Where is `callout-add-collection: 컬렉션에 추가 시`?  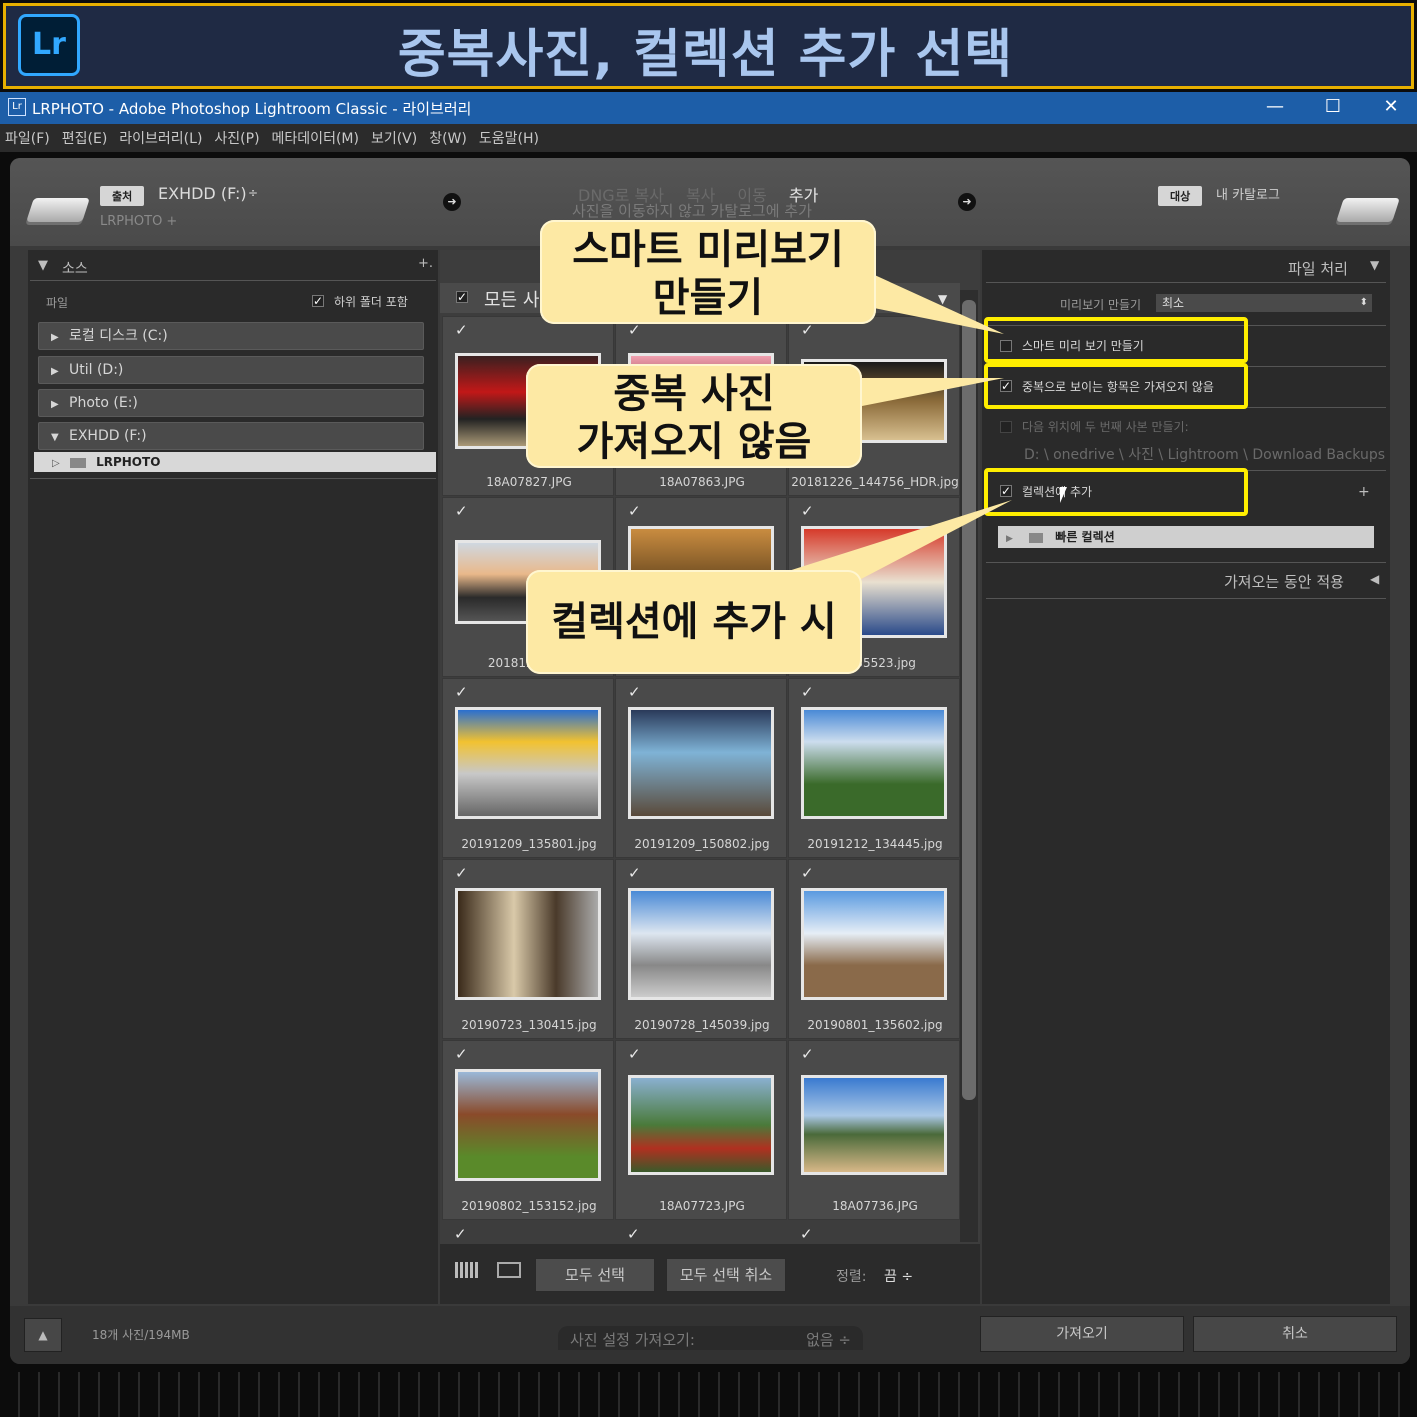 callout-add-collection: 컬렉션에 추가 시 is located at coordinates (694, 622).